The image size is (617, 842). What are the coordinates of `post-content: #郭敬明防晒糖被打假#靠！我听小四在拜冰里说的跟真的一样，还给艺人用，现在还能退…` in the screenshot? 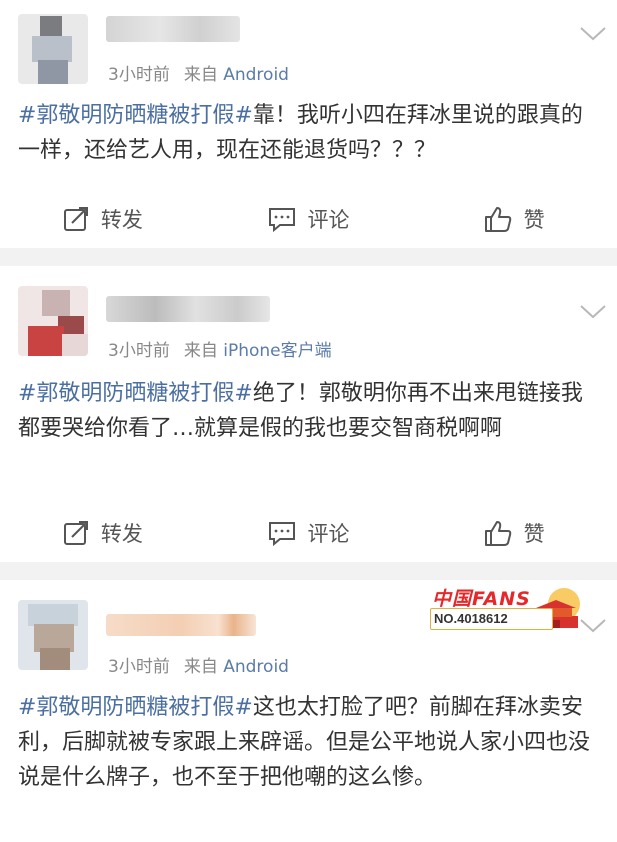 It's located at (309, 133).